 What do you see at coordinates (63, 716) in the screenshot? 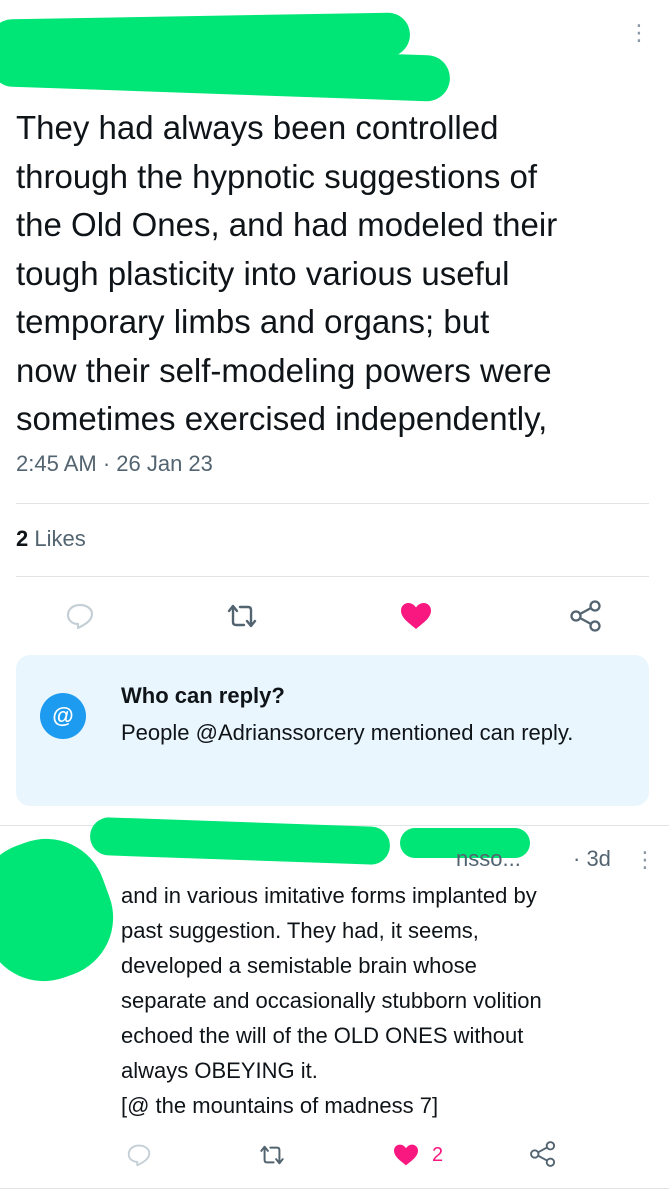
I see `mention-badge-icon: @` at bounding box center [63, 716].